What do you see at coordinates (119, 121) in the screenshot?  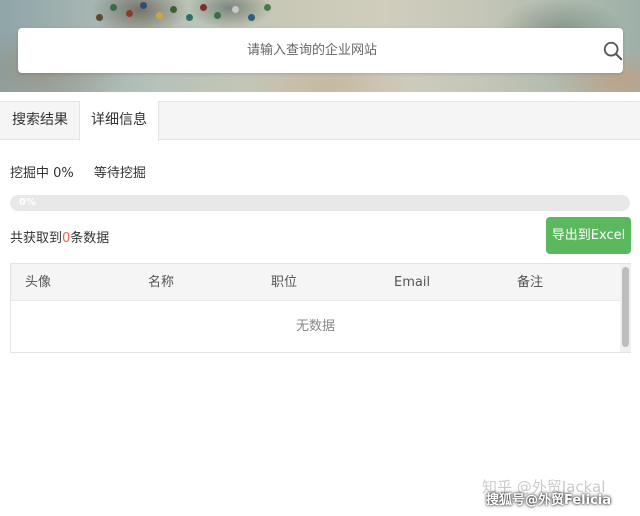 I see `tab-details: 详细信息` at bounding box center [119, 121].